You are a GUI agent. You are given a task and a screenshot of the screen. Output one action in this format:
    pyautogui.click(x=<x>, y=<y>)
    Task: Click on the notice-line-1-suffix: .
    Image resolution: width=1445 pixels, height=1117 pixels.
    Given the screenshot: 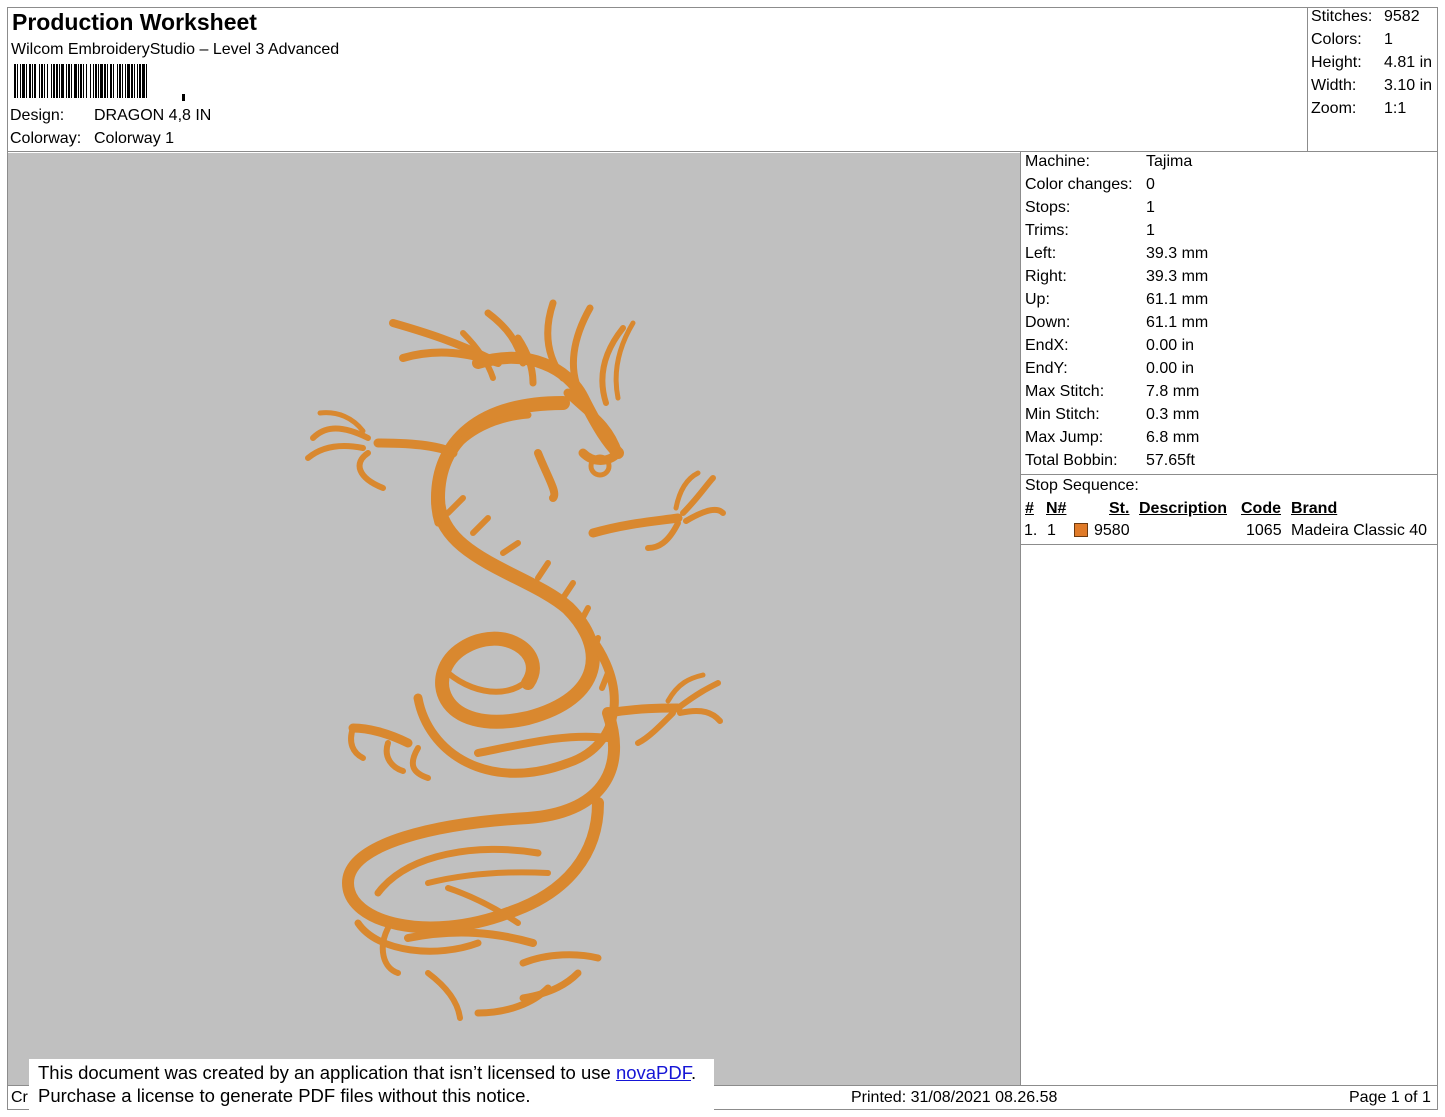 What is the action you would take?
    pyautogui.click(x=694, y=1072)
    